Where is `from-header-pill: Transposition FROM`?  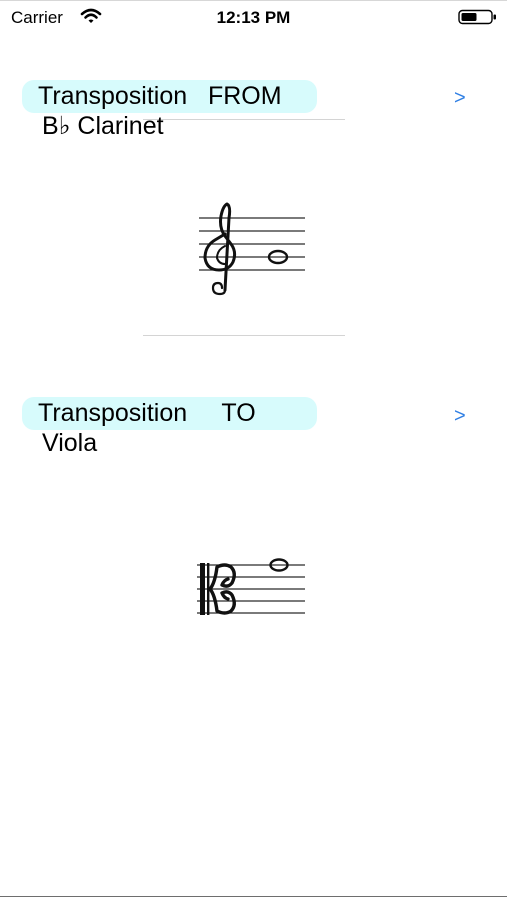
from-header-pill: Transposition FROM is located at coordinates (169, 96).